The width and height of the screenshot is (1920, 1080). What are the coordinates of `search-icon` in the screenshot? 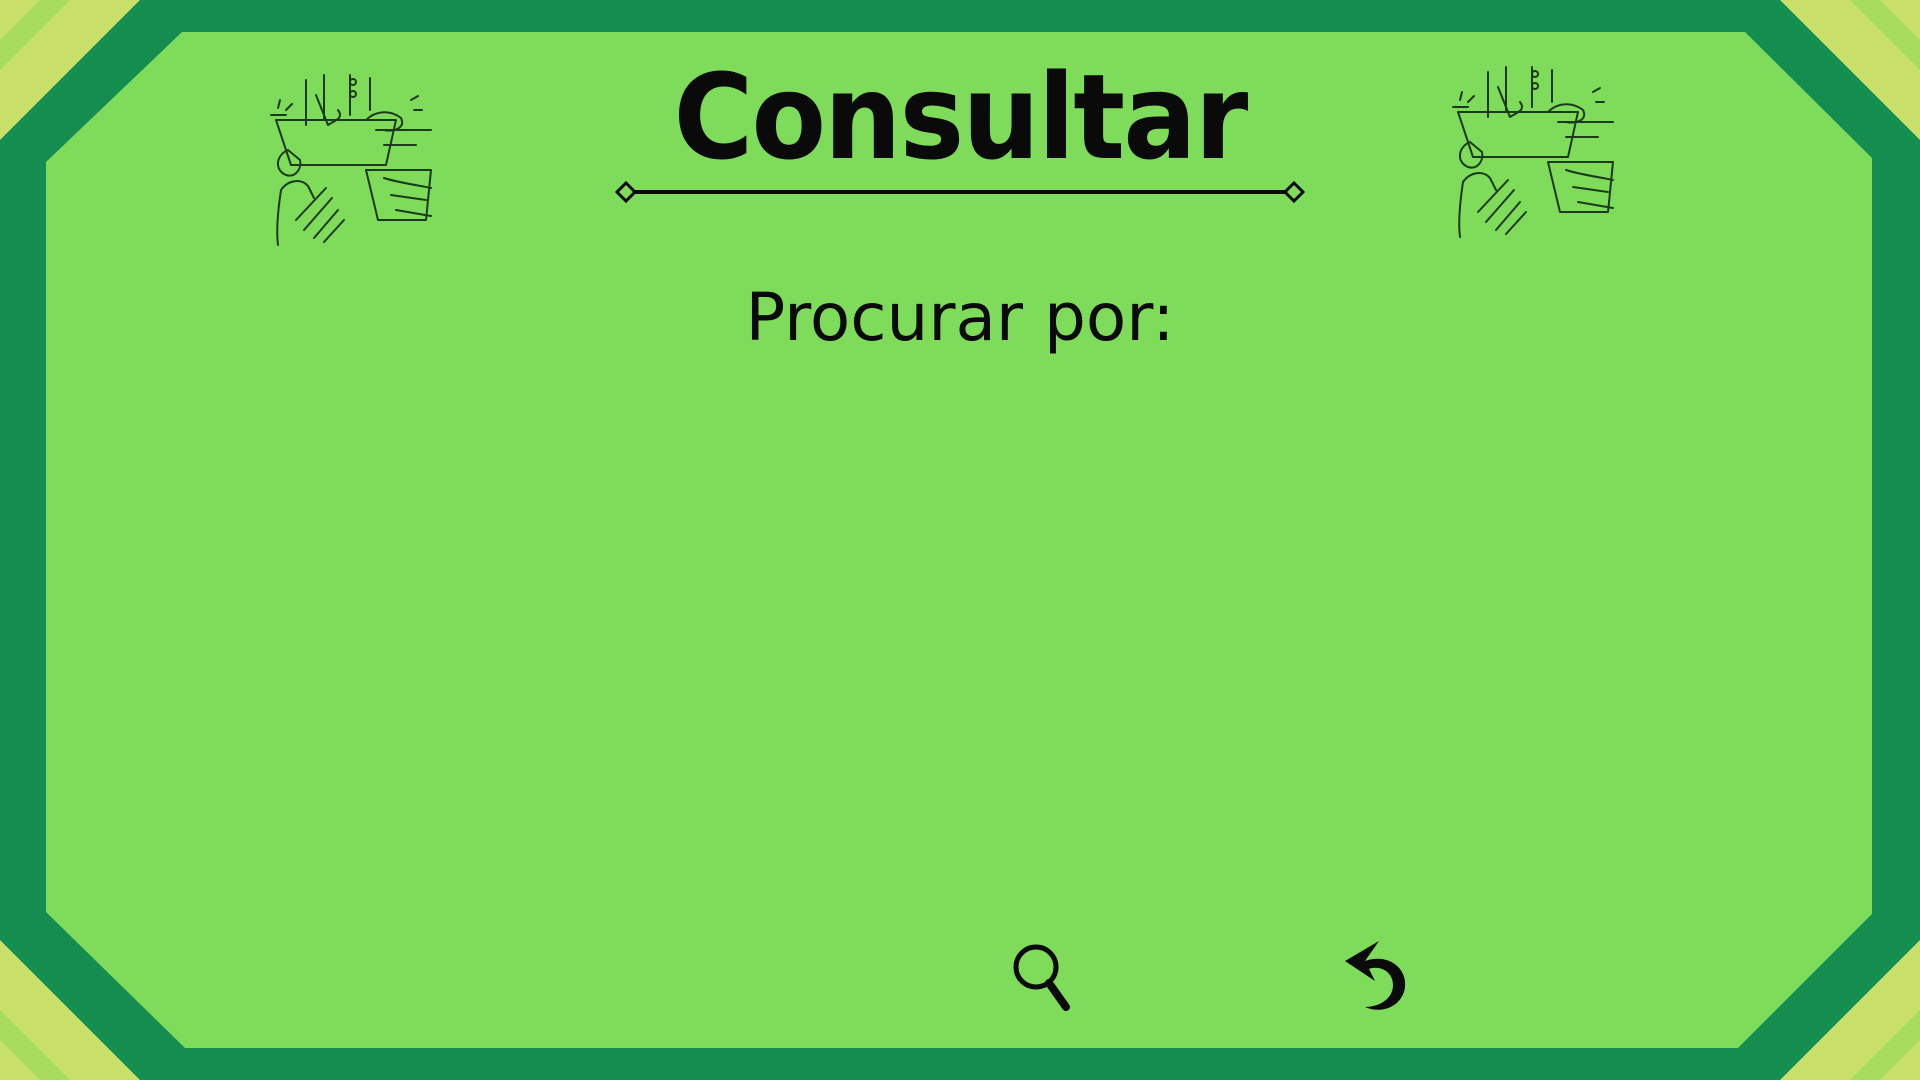 It's located at (1041, 977).